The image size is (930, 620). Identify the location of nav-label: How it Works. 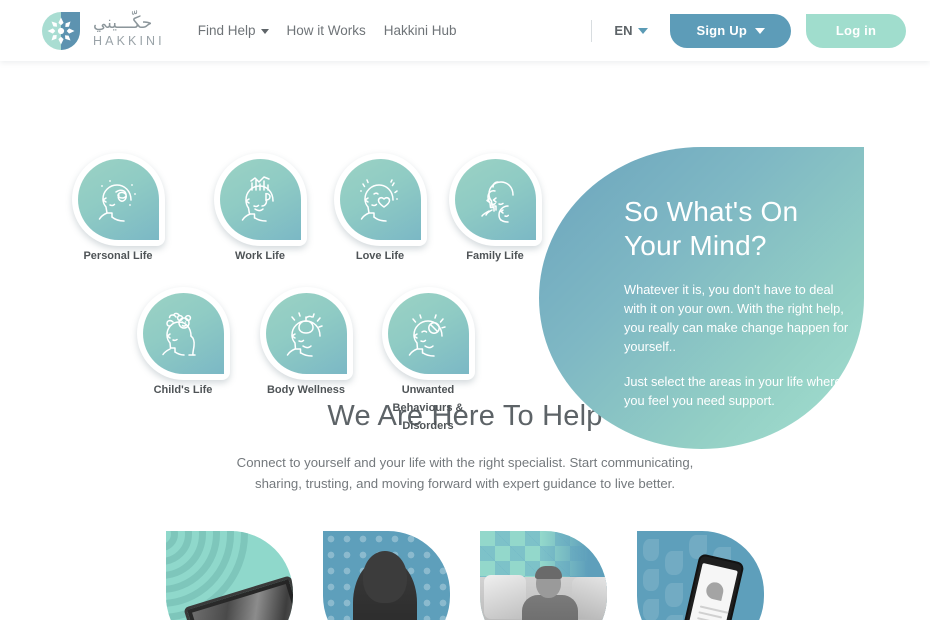
(326, 30).